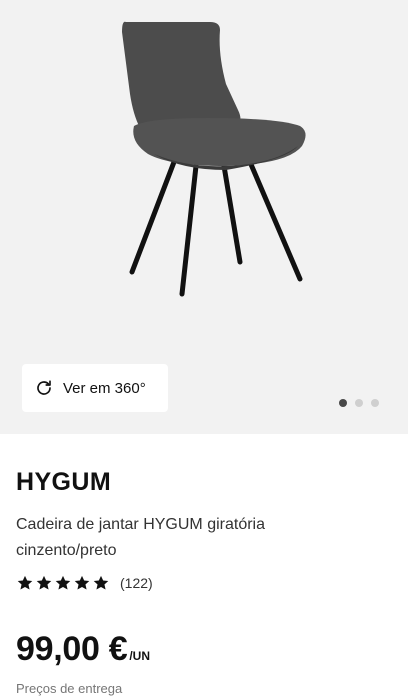 This screenshot has height=699, width=408. I want to click on view-360-label: Ver em 360°, so click(104, 388).